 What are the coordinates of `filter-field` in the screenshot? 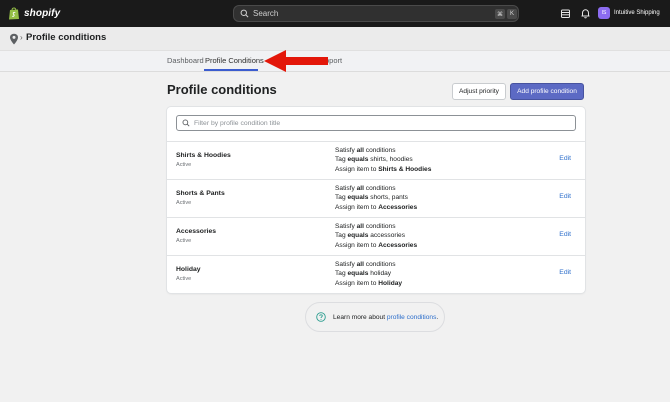 It's located at (376, 123).